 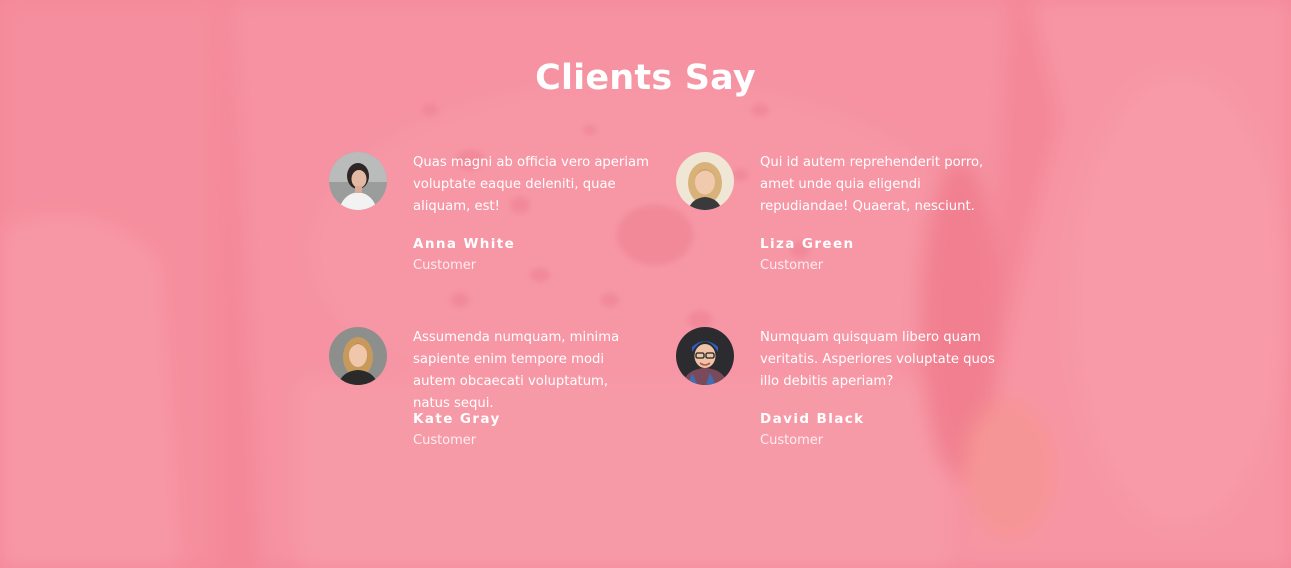 I want to click on testimonial-author-name: David Black, so click(x=812, y=419).